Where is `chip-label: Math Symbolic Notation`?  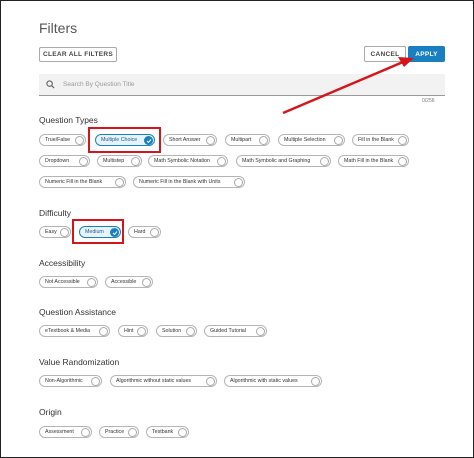 chip-label: Math Symbolic Notation is located at coordinates (182, 161).